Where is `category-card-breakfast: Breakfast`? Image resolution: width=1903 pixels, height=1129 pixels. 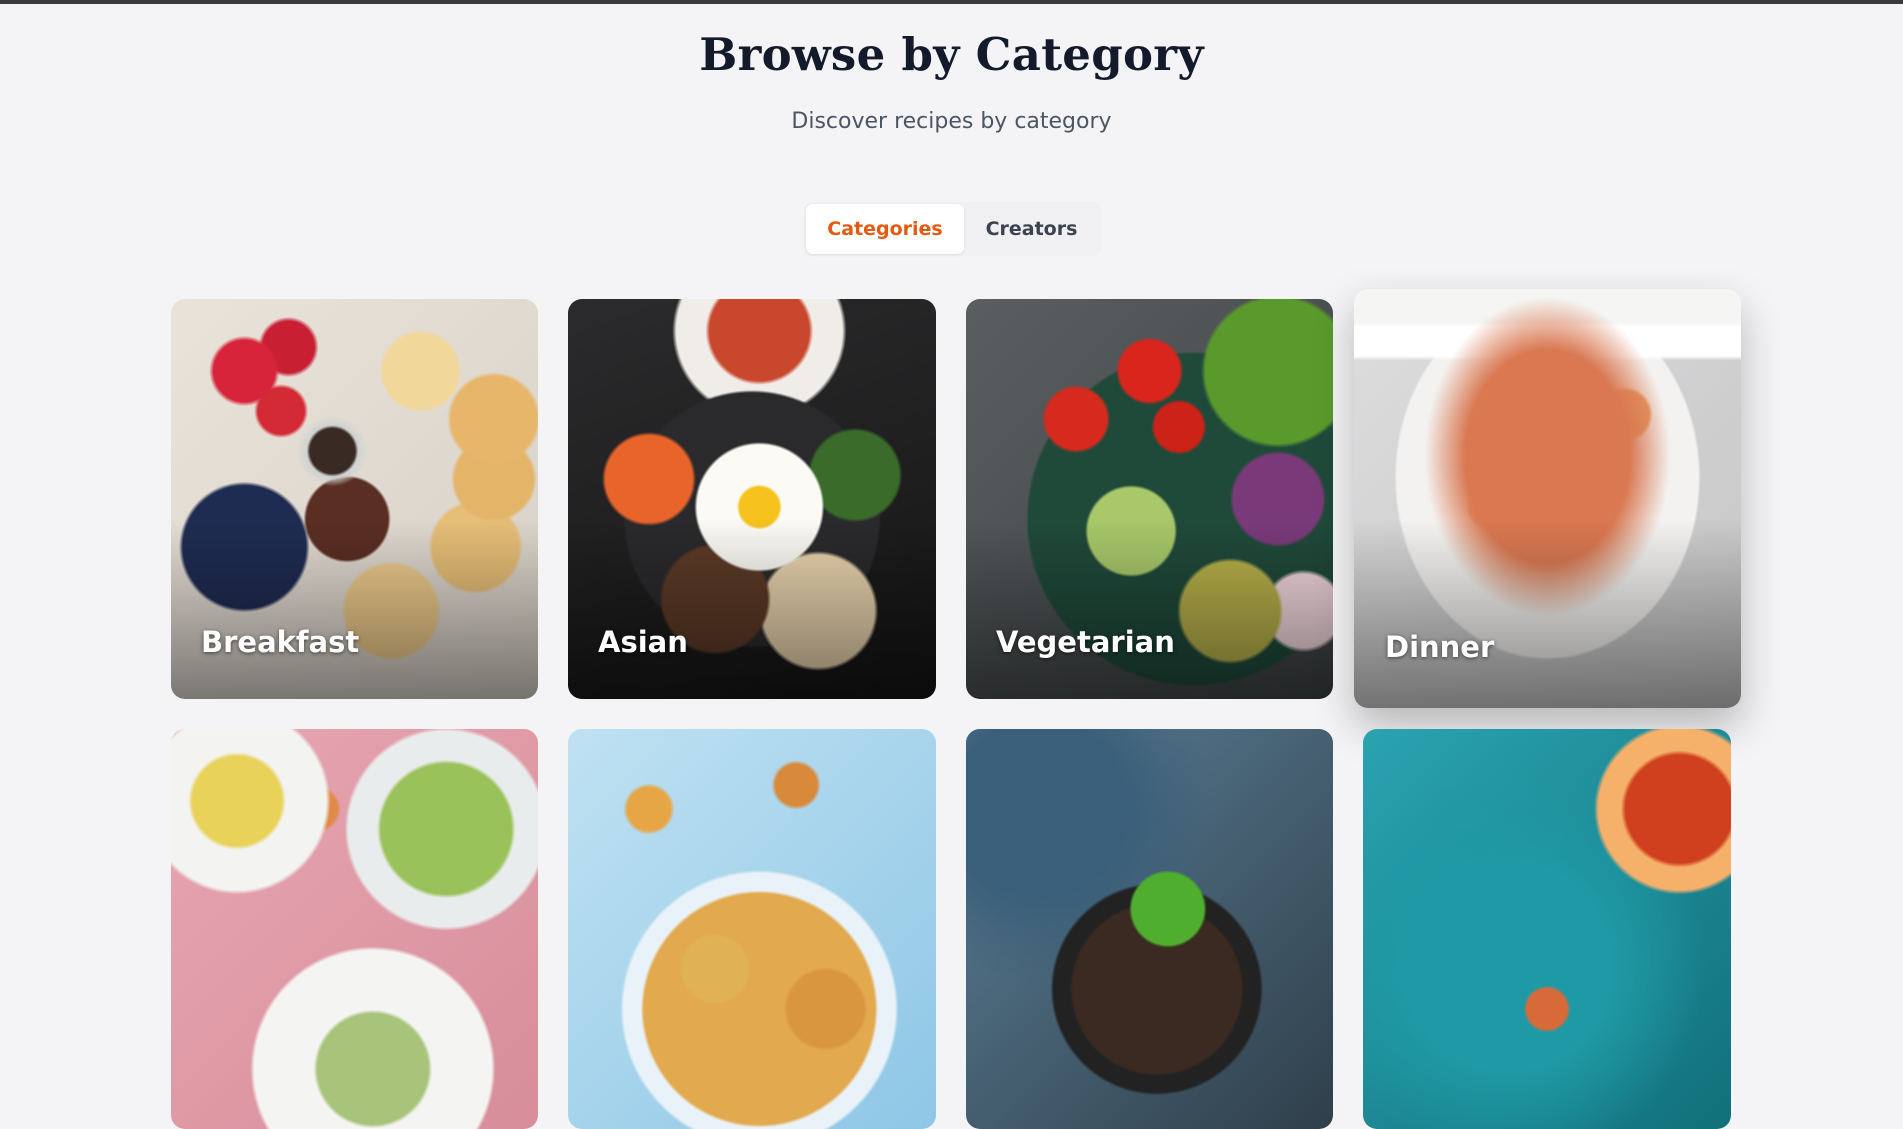
category-card-breakfast: Breakfast is located at coordinates (354, 499).